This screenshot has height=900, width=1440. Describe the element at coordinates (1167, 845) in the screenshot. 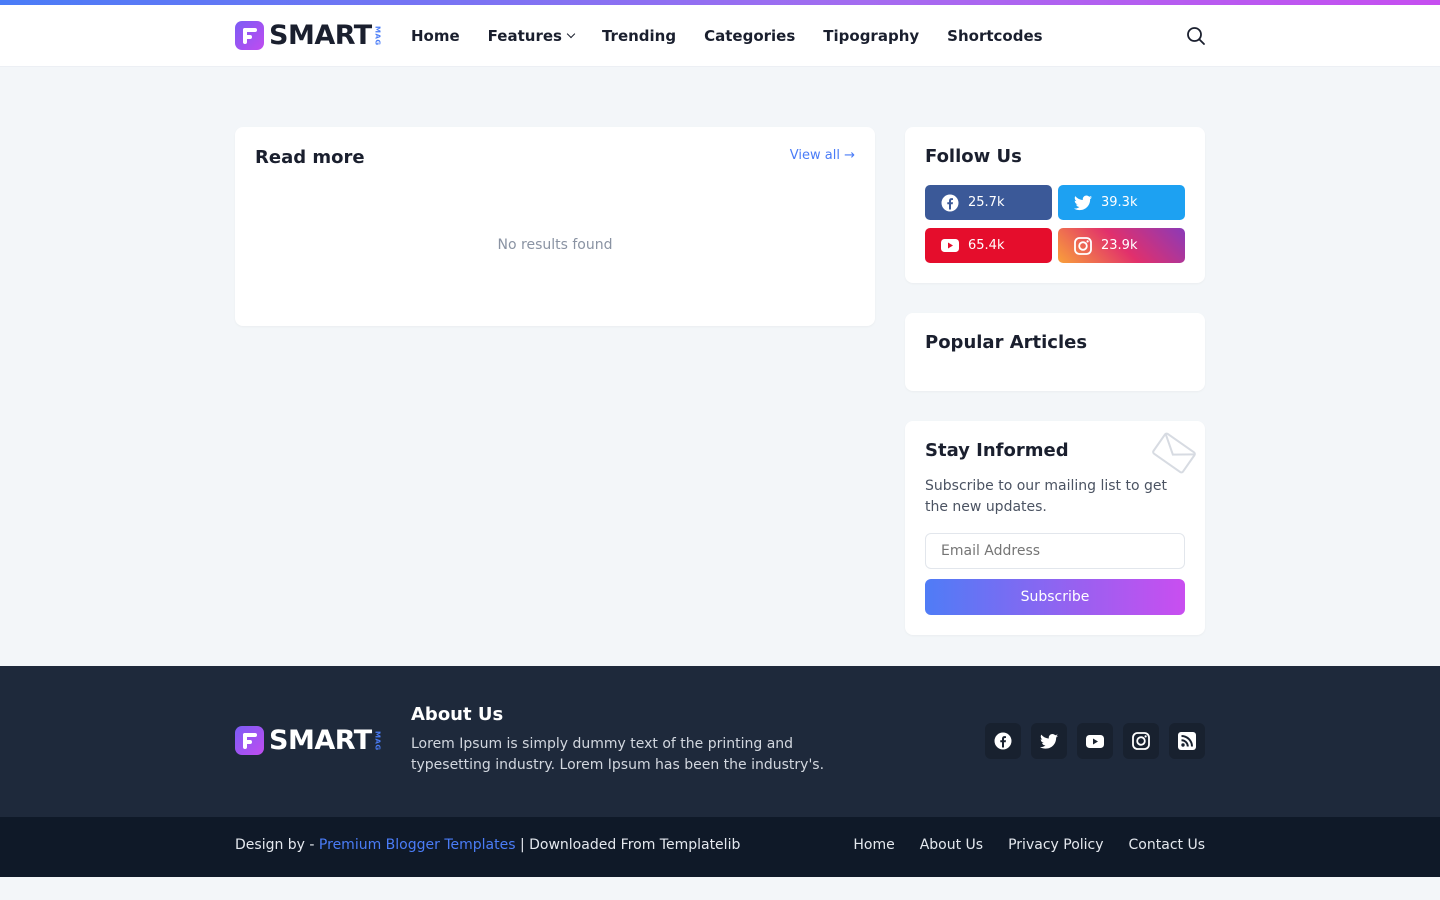

I see `footer-link-contact-us: Contact Us` at that location.